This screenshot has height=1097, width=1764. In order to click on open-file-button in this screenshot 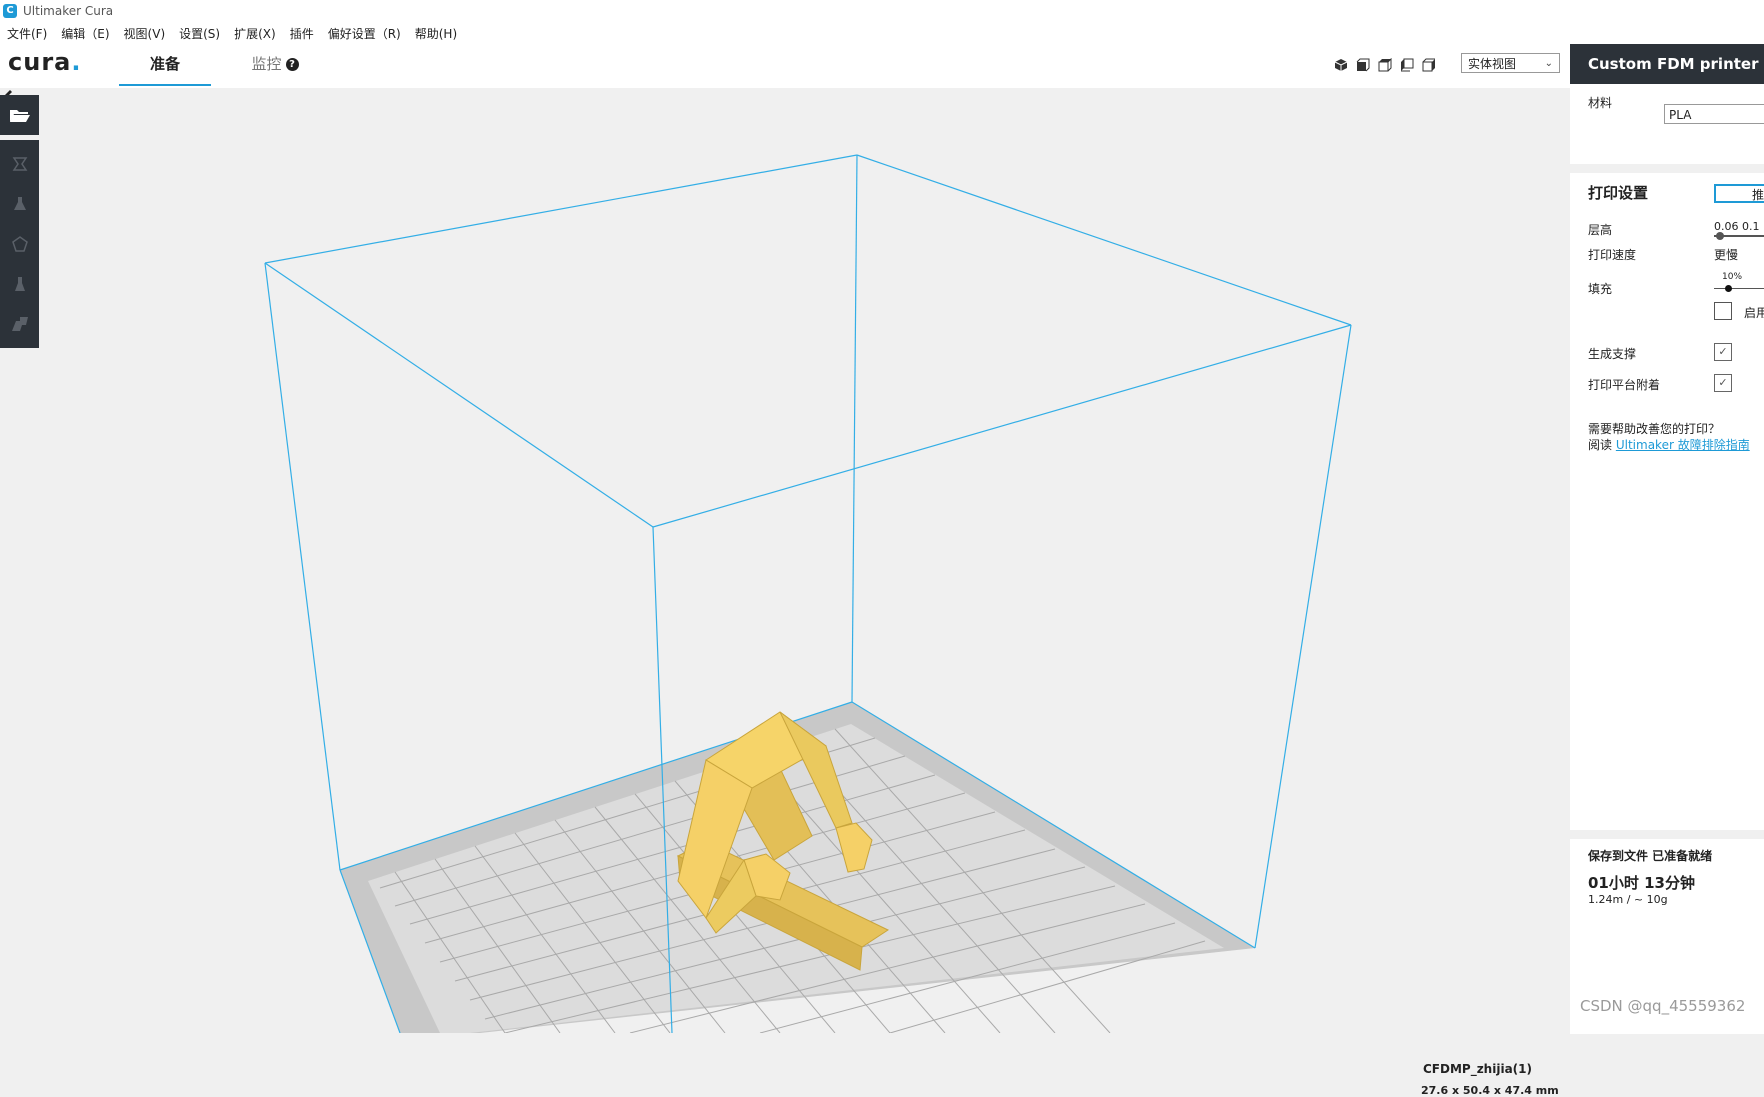, I will do `click(19, 115)`.